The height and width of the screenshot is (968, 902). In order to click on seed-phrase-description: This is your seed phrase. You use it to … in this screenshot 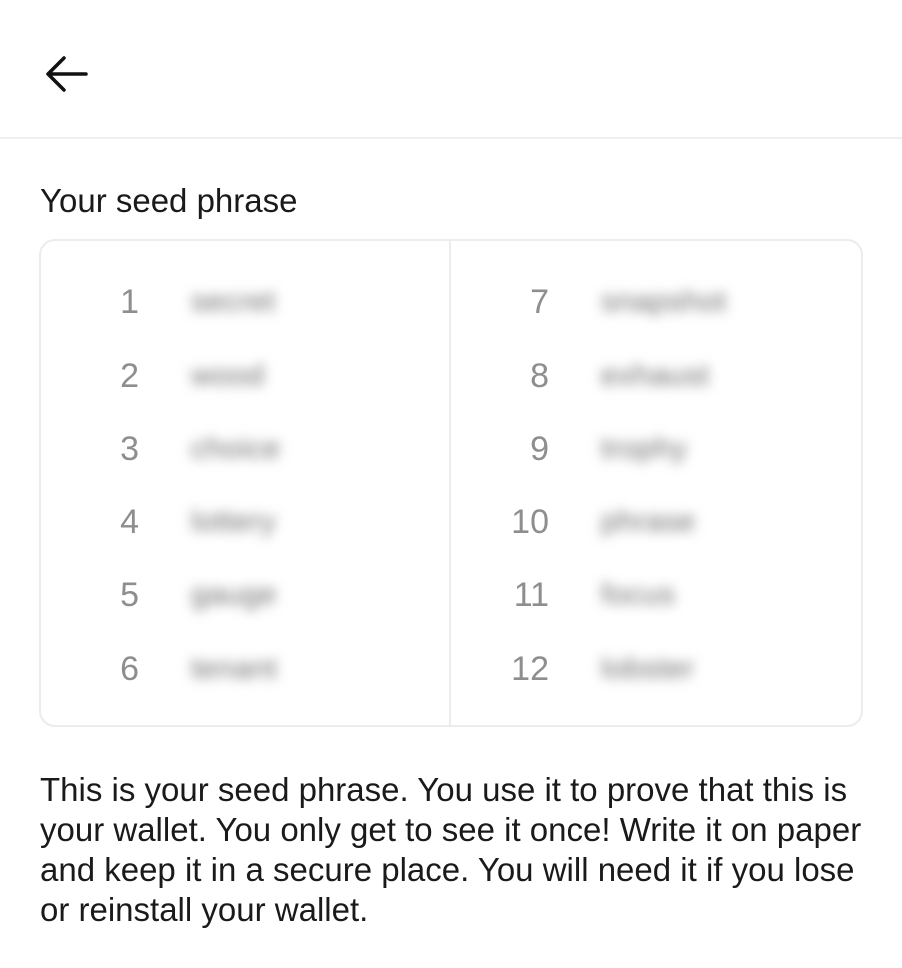, I will do `click(451, 849)`.